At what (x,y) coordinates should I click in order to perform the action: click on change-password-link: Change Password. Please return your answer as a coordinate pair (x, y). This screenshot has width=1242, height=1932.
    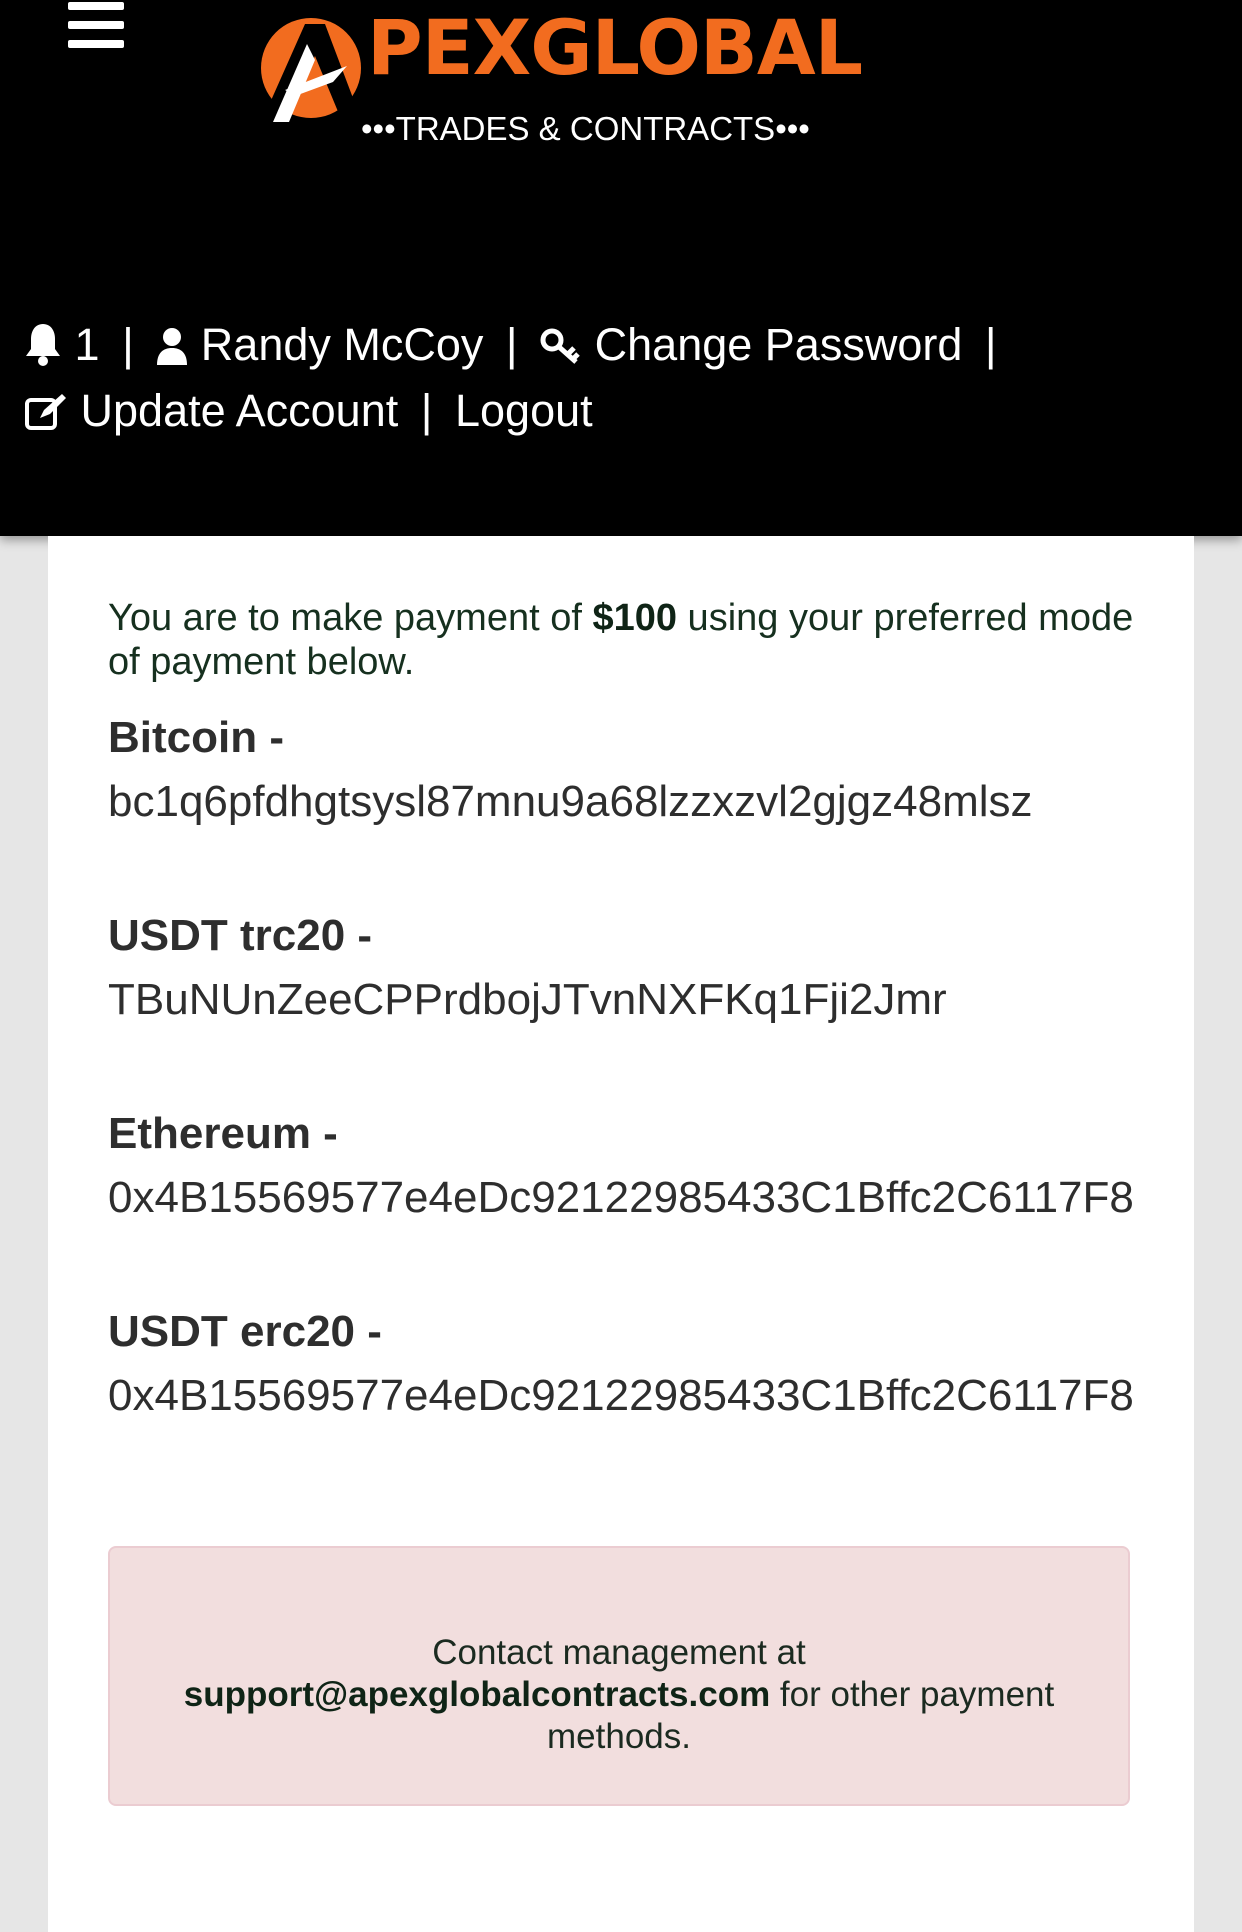
    Looking at the image, I should click on (751, 344).